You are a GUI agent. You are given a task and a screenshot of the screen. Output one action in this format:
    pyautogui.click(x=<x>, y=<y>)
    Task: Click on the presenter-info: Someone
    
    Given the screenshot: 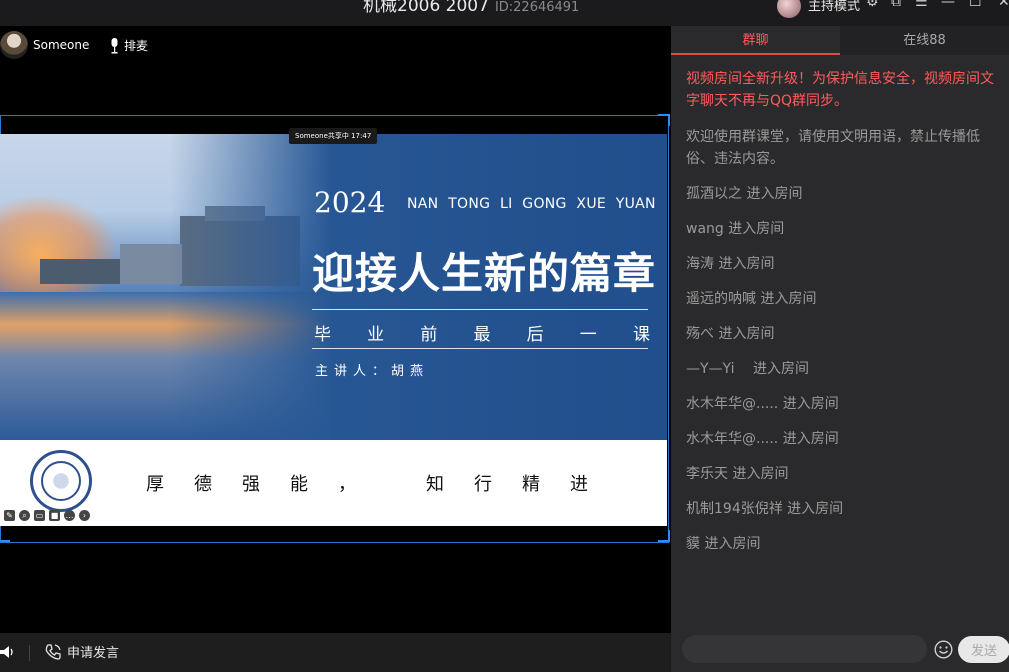 What is the action you would take?
    pyautogui.click(x=44, y=45)
    